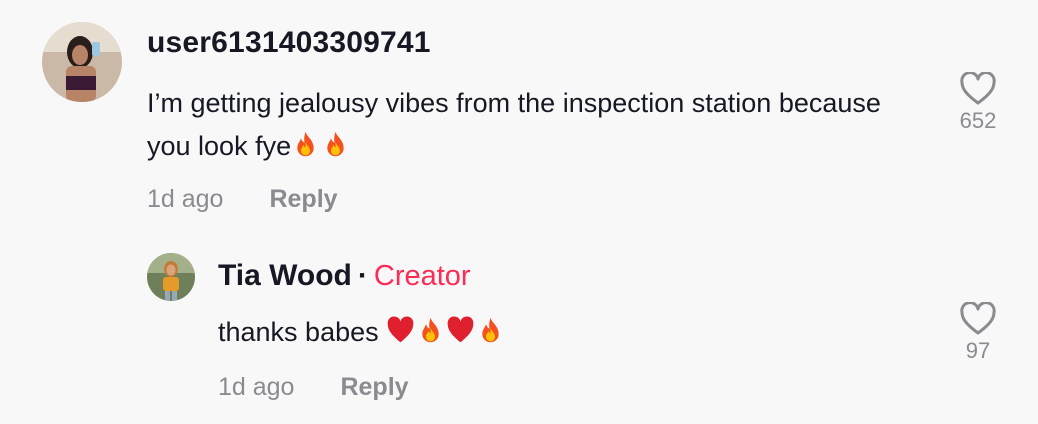  Describe the element at coordinates (422, 276) in the screenshot. I see `creator-badge: Creator` at that location.